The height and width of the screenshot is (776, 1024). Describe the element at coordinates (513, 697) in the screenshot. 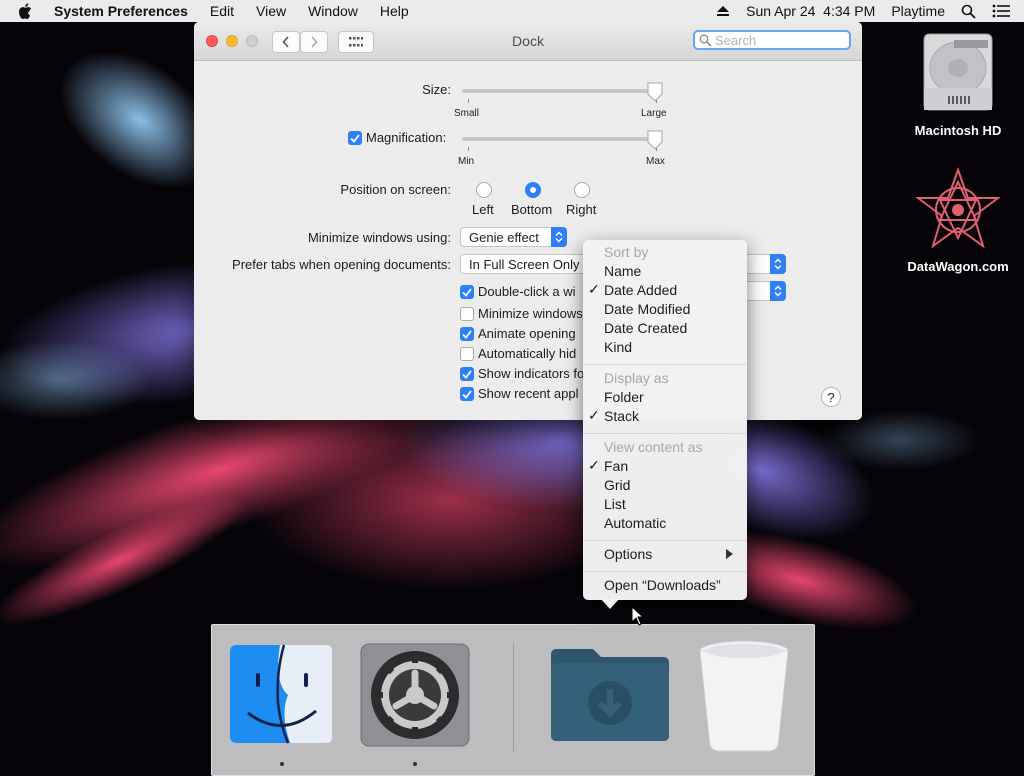

I see `dock-divider` at that location.